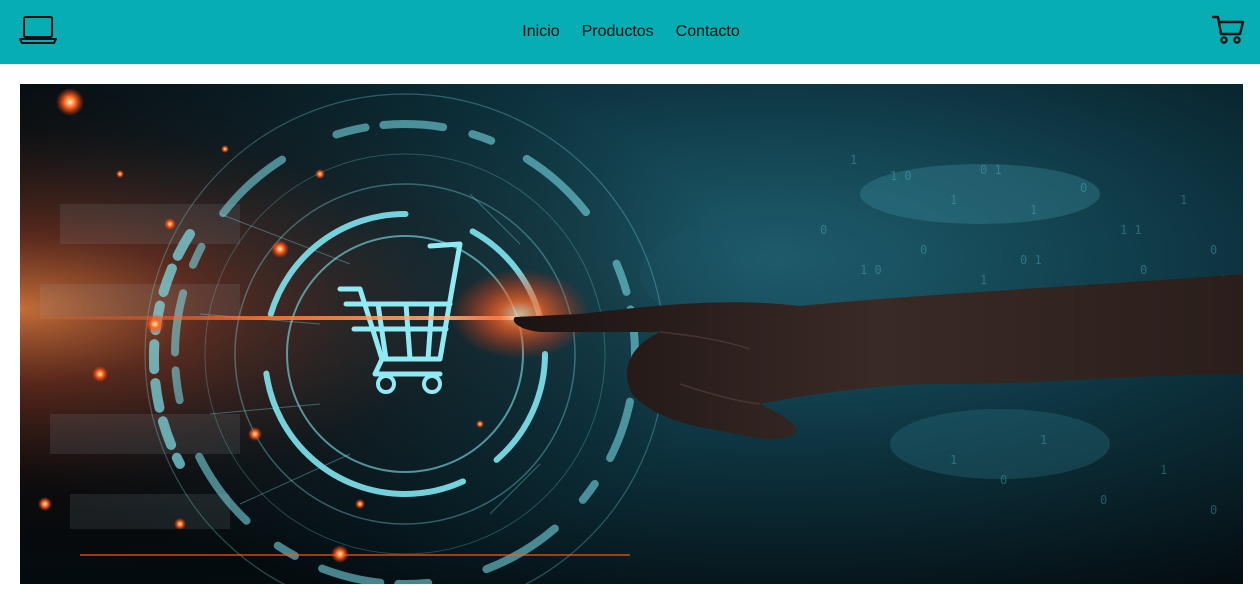  Describe the element at coordinates (708, 32) in the screenshot. I see `nav-link-contacto: Contacto` at that location.